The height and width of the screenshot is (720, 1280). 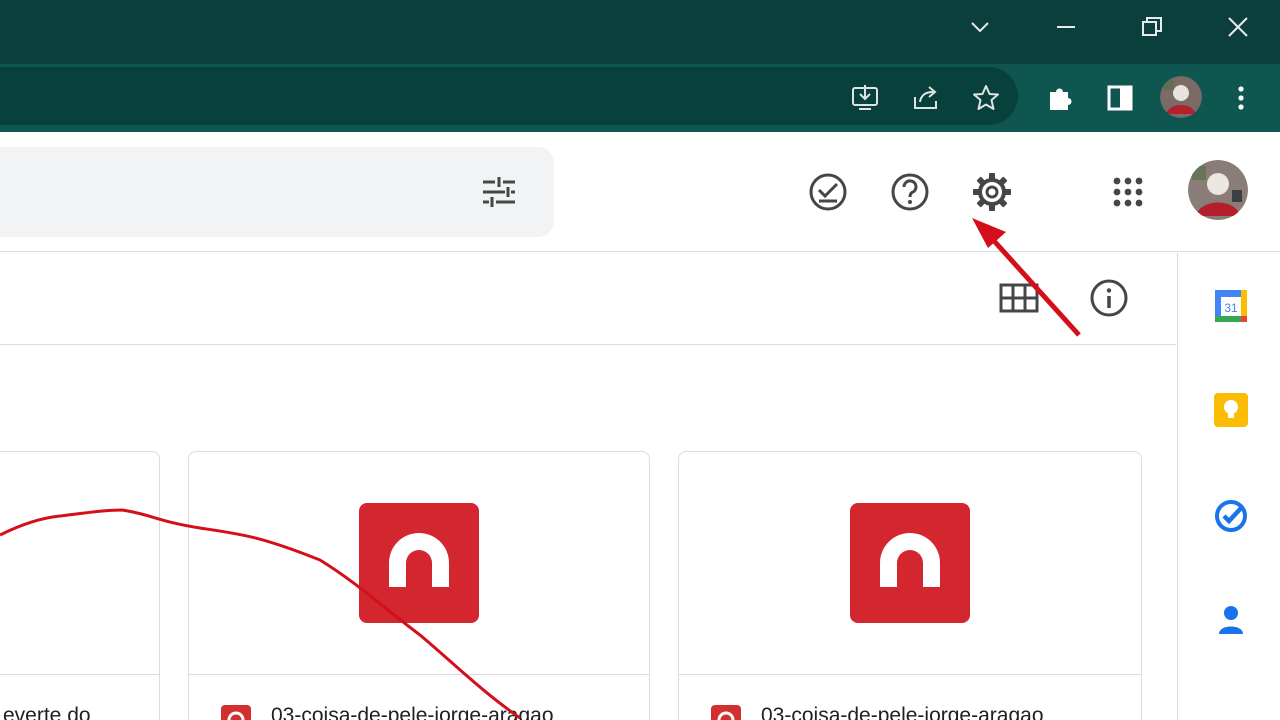 I want to click on file-name: everte do, so click(x=47, y=712).